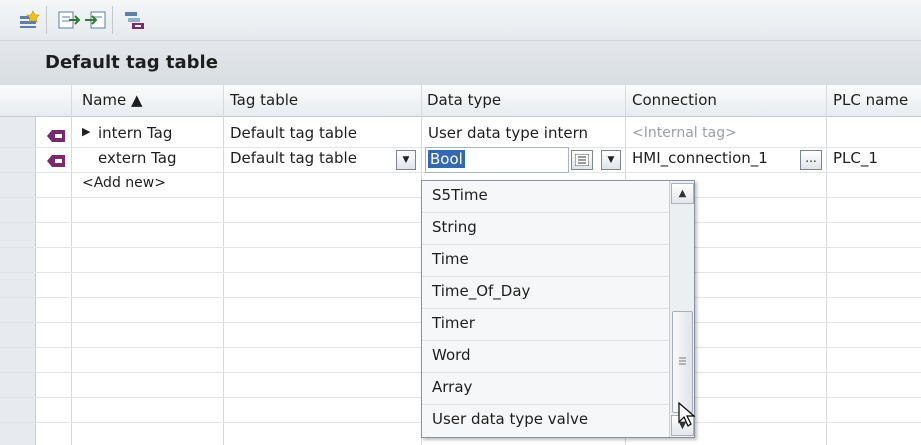  What do you see at coordinates (29, 20) in the screenshot?
I see `add-tag-icon` at bounding box center [29, 20].